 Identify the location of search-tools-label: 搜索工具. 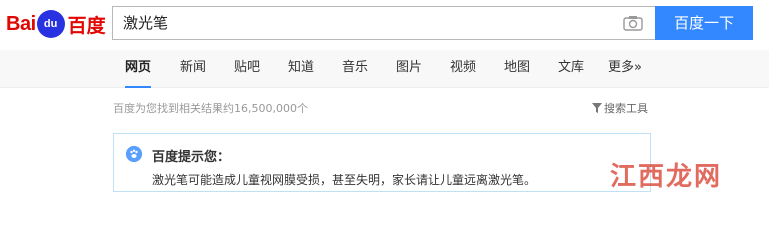
(626, 108).